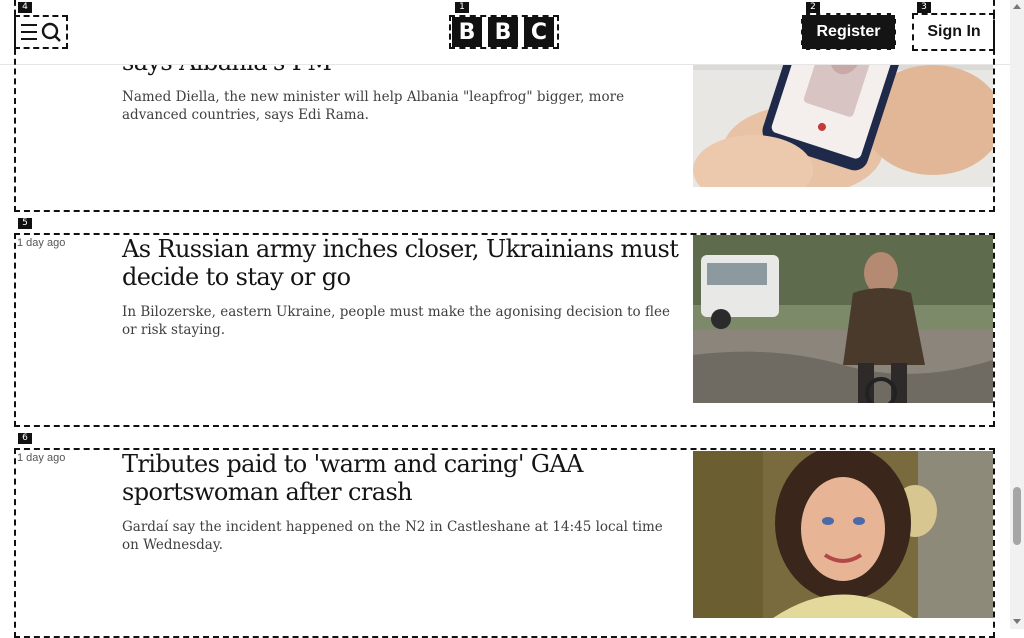 Image resolution: width=1024 pixels, height=638 pixels. Describe the element at coordinates (51, 32) in the screenshot. I see `search-icon` at that location.